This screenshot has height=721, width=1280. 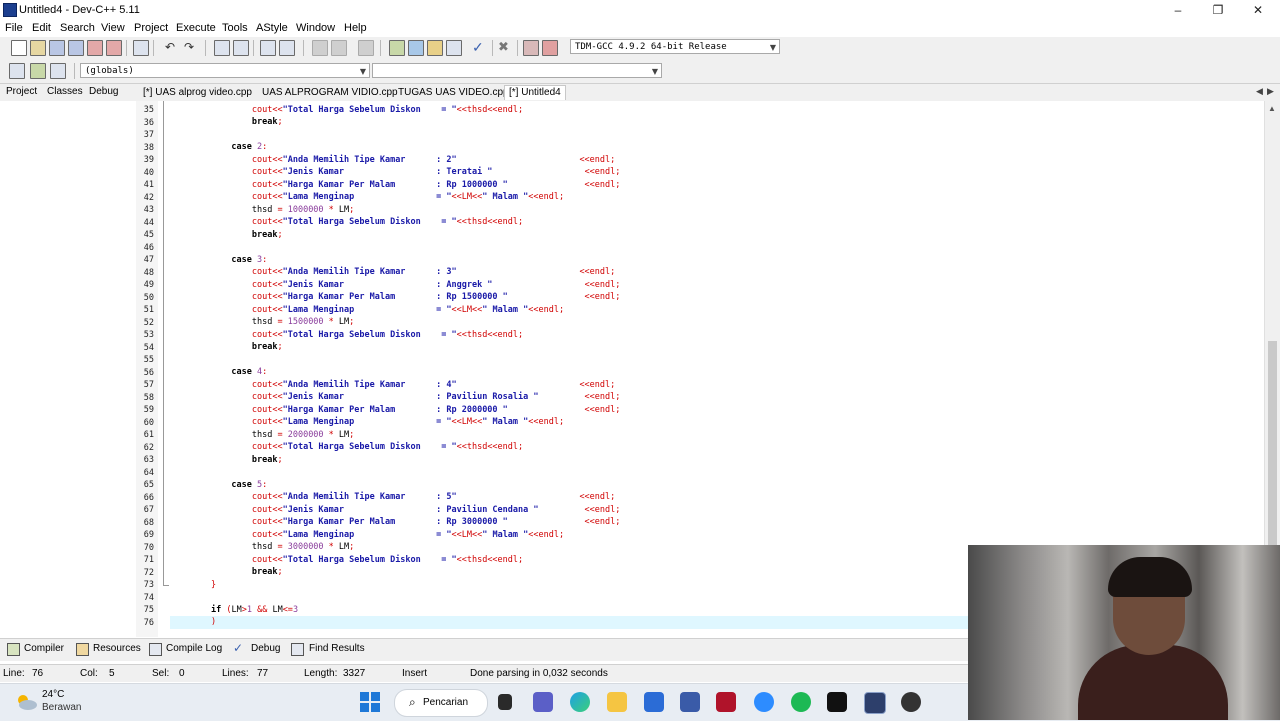 What do you see at coordinates (38, 48) in the screenshot?
I see `open-file-icon` at bounding box center [38, 48].